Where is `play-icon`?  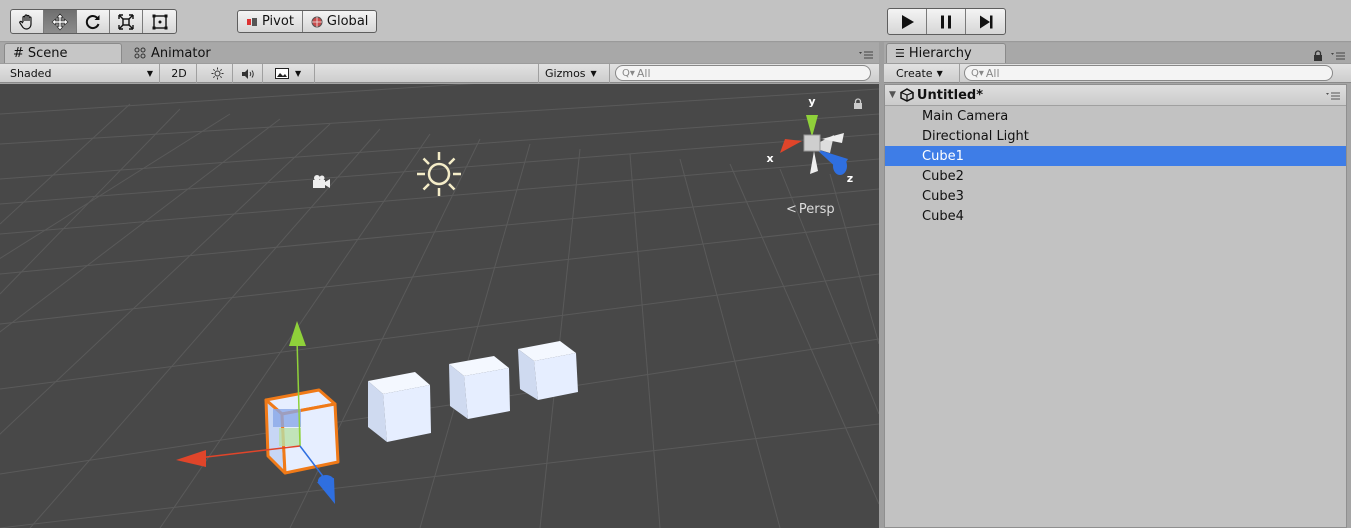
play-icon is located at coordinates (908, 21).